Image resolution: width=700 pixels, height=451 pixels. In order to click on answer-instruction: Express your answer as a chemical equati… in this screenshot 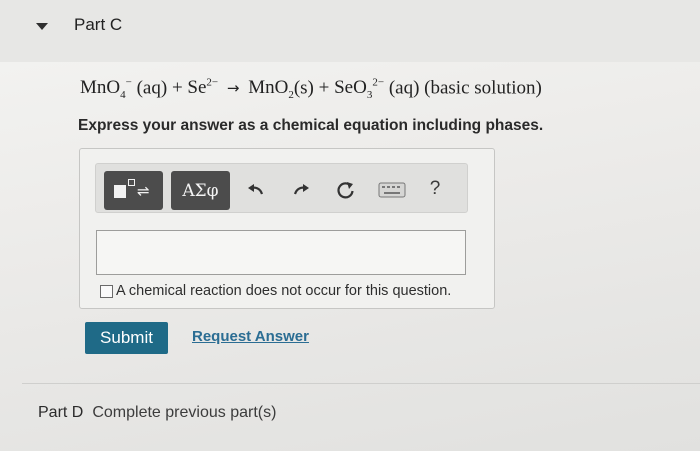, I will do `click(311, 125)`.